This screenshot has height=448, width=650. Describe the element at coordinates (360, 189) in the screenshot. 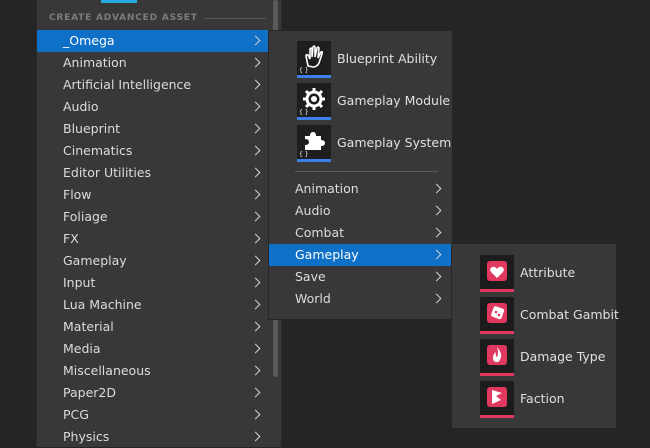

I see `submenu-animation: Animation` at that location.